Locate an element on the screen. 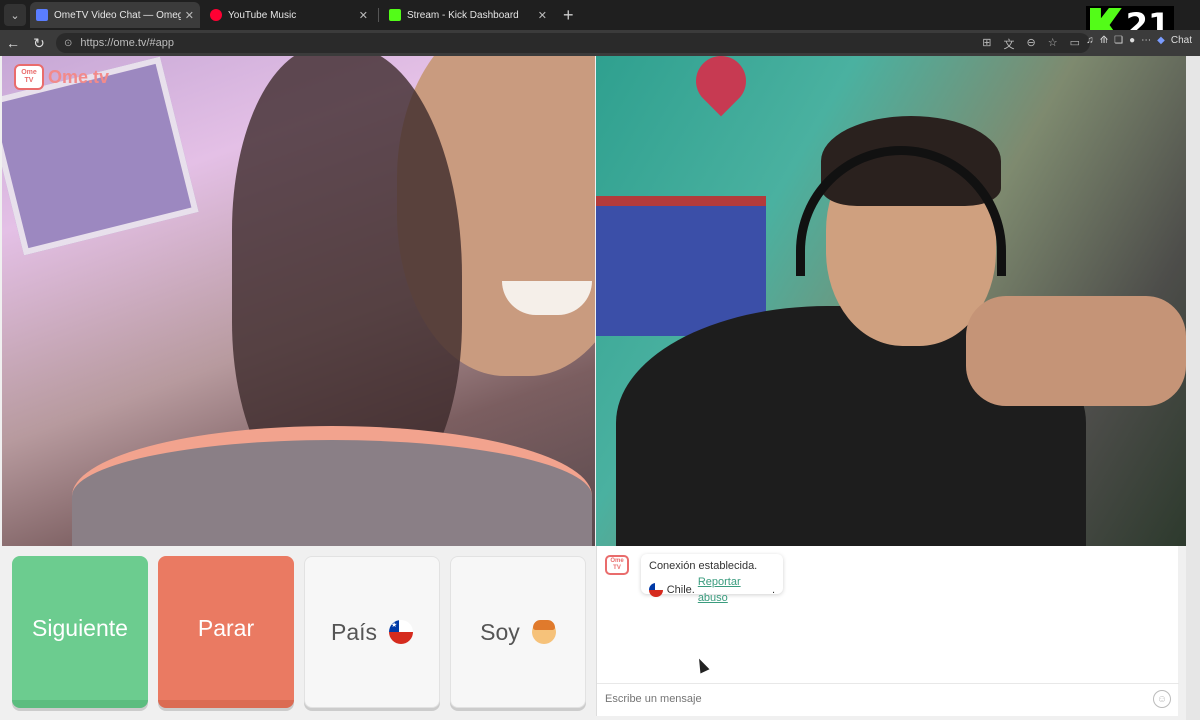 This screenshot has height=720, width=1200. connection-status: Conexión establecida. is located at coordinates (703, 566).